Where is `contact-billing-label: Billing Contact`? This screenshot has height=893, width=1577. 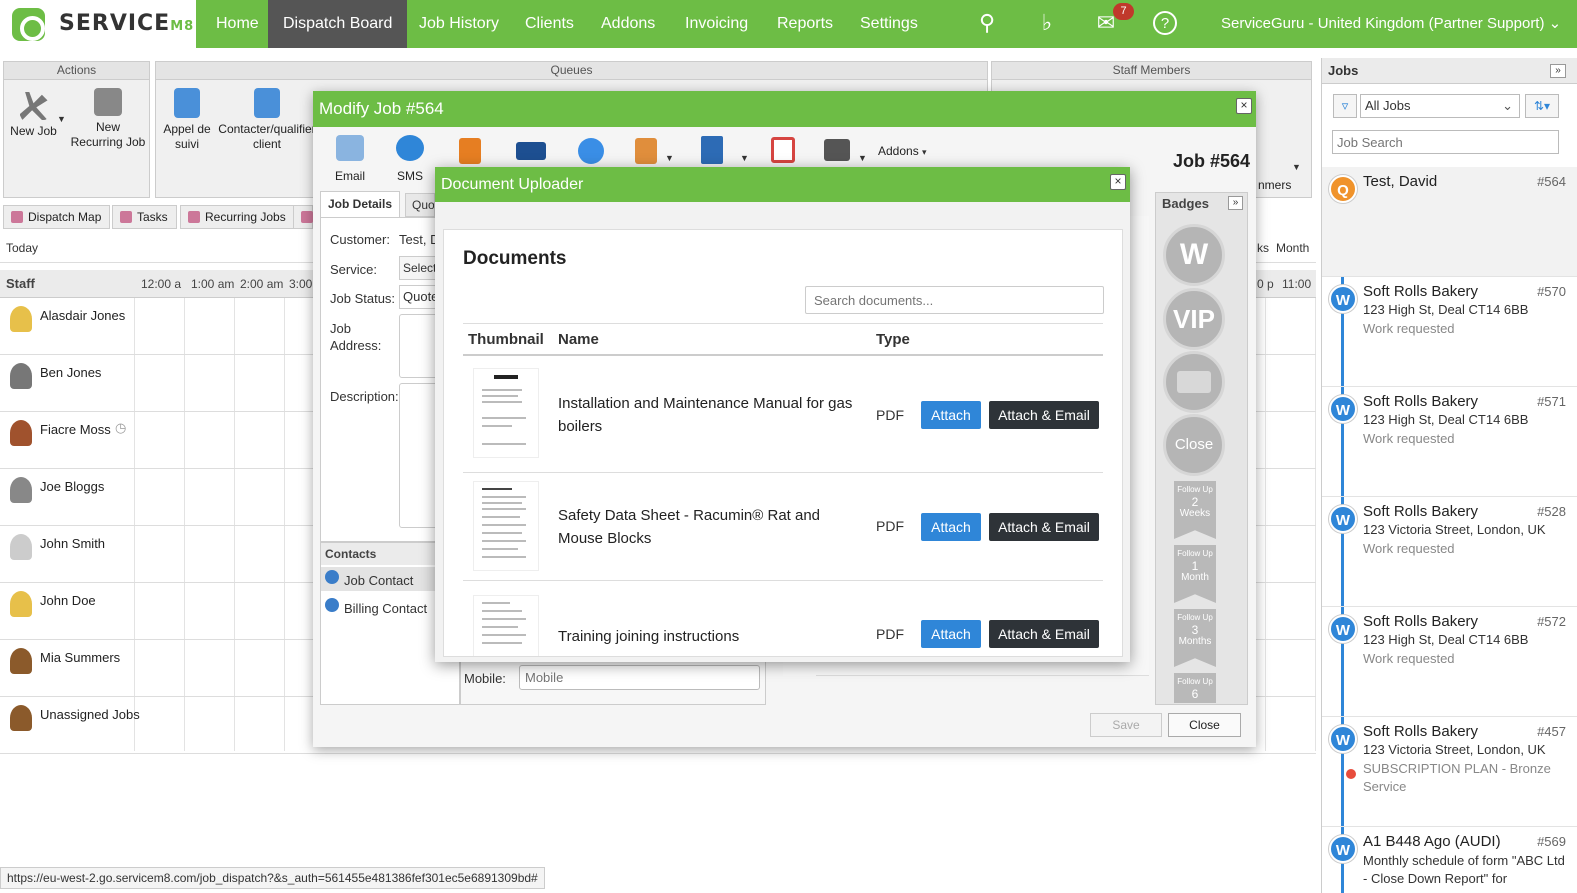
contact-billing-label: Billing Contact is located at coordinates (385, 608).